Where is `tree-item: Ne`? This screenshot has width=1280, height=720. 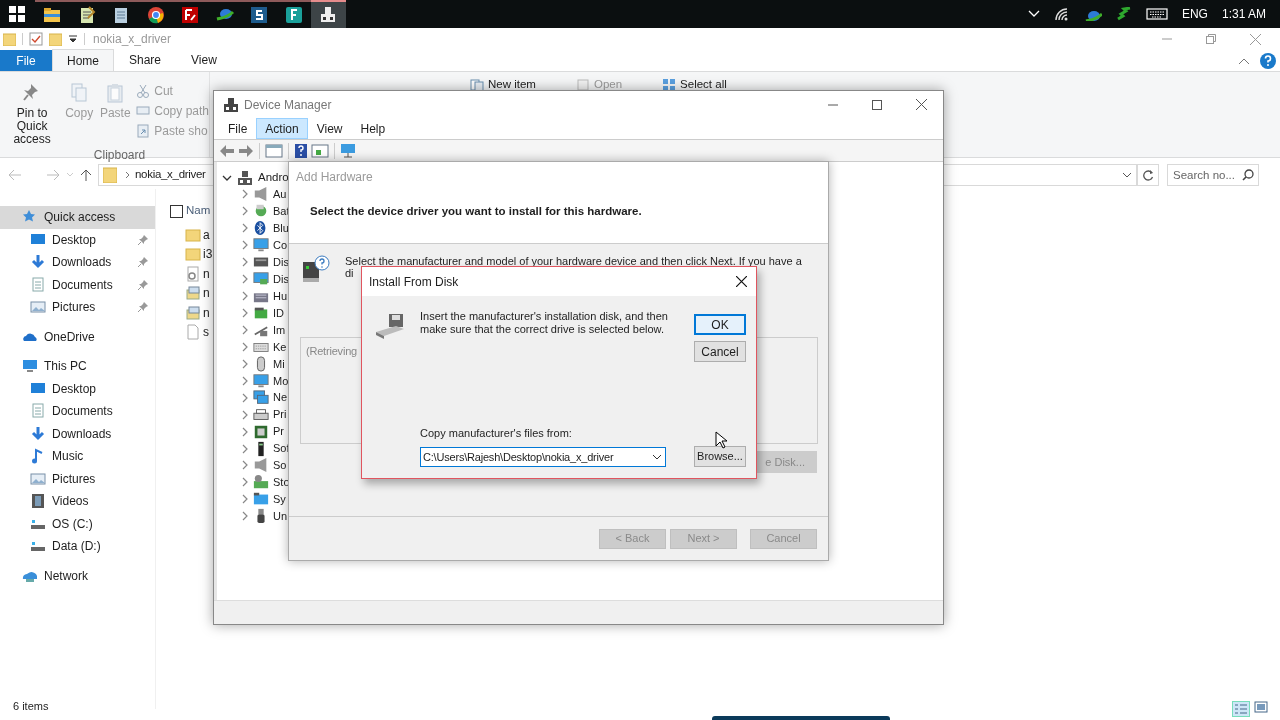
tree-item: Ne is located at coordinates (280, 397).